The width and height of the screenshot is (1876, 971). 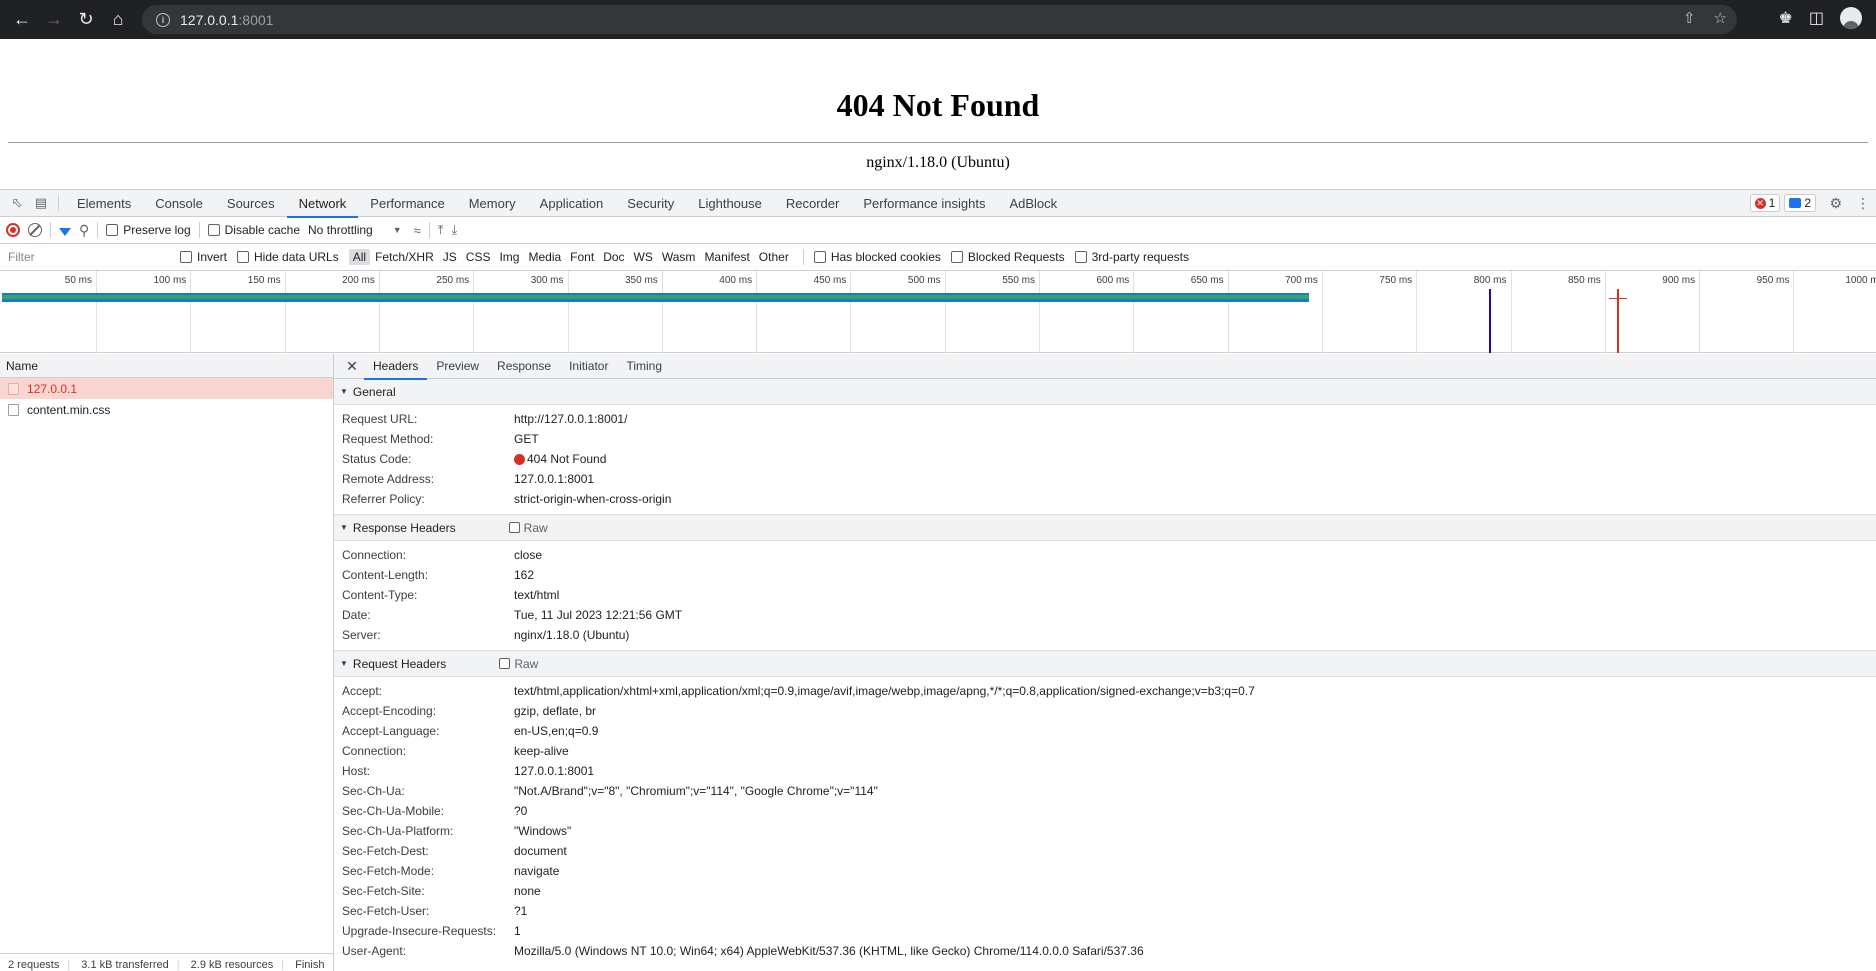 What do you see at coordinates (457, 366) in the screenshot?
I see `detail-tab-preview: Preview` at bounding box center [457, 366].